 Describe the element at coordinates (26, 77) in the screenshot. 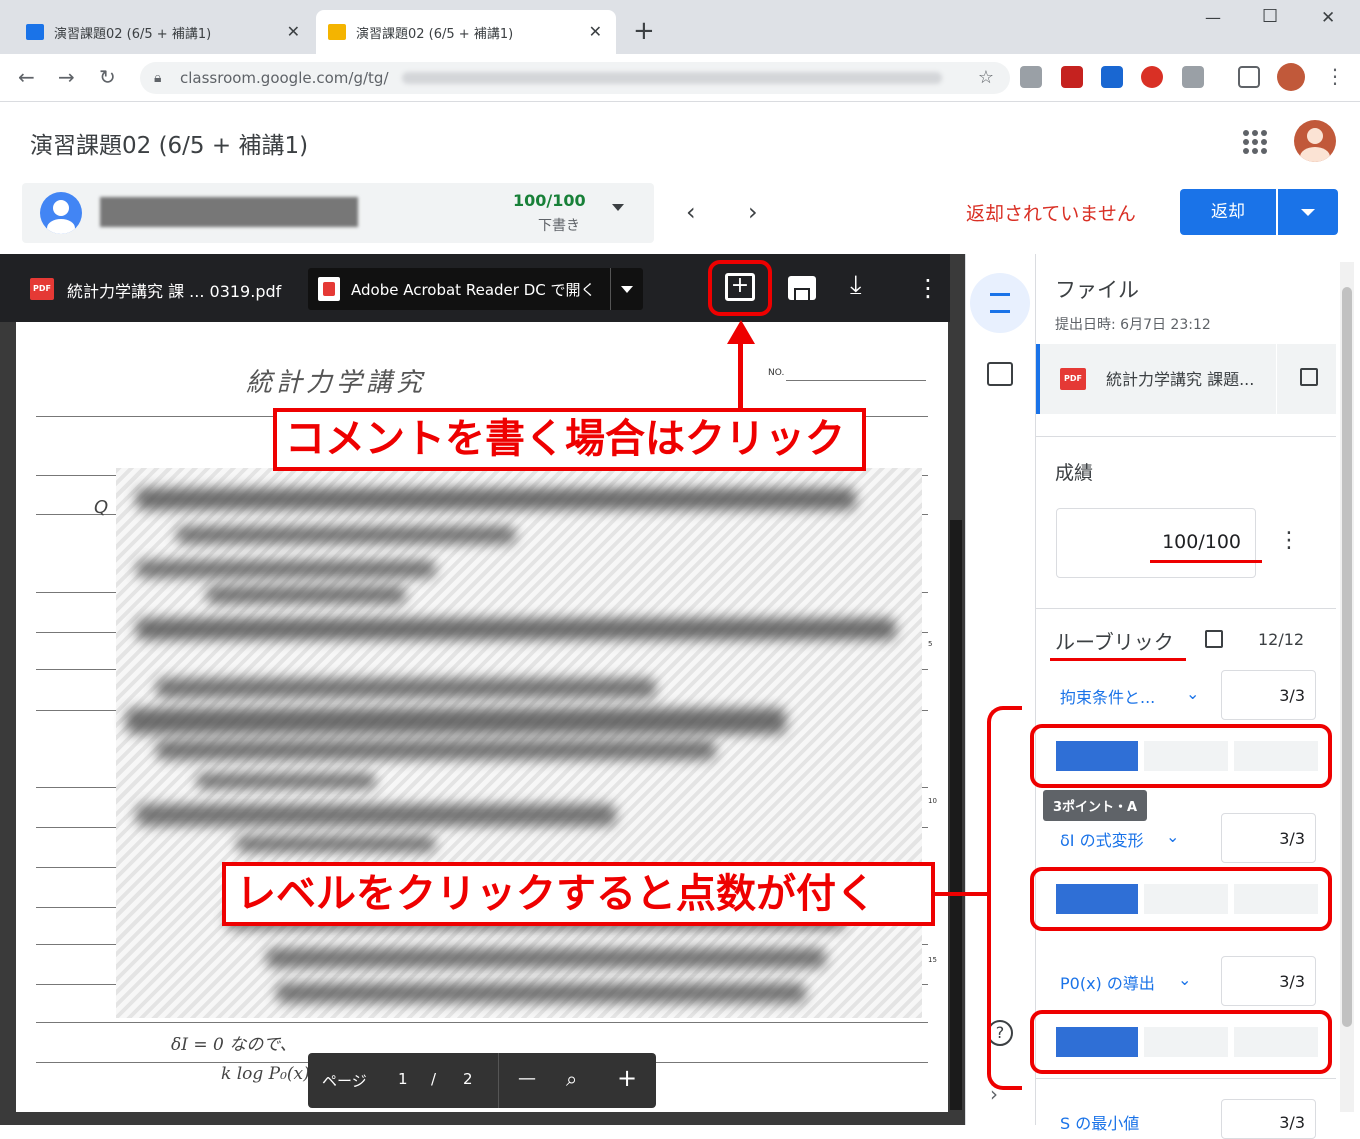

I see `back-icon: ←` at that location.